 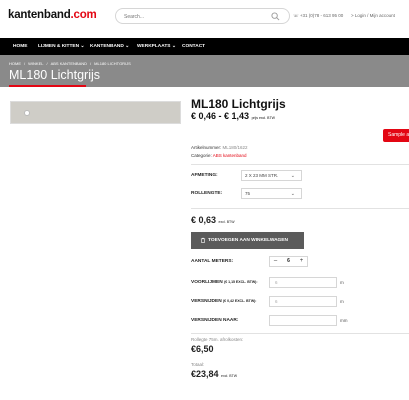 What do you see at coordinates (342, 282) in the screenshot?
I see `voorlijmen-unit: m` at bounding box center [342, 282].